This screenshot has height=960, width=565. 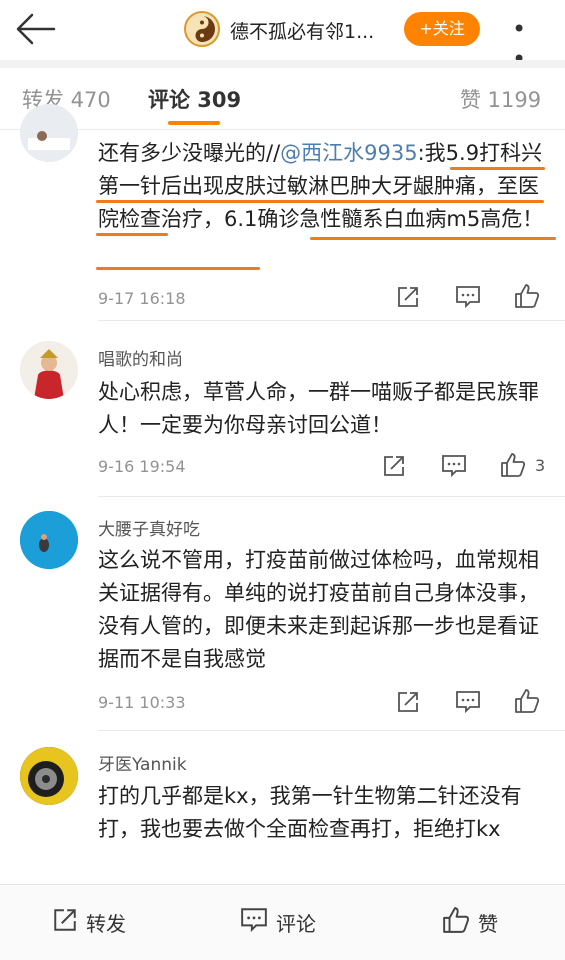 What do you see at coordinates (442, 29) in the screenshot?
I see `follow-button: +关注` at bounding box center [442, 29].